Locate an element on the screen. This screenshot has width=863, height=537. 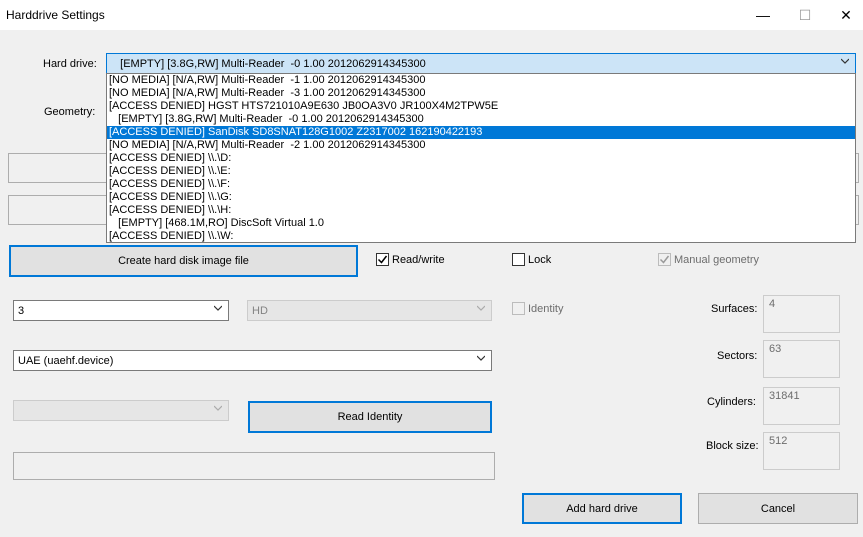
sectors-label: Sectors: is located at coordinates (737, 356).